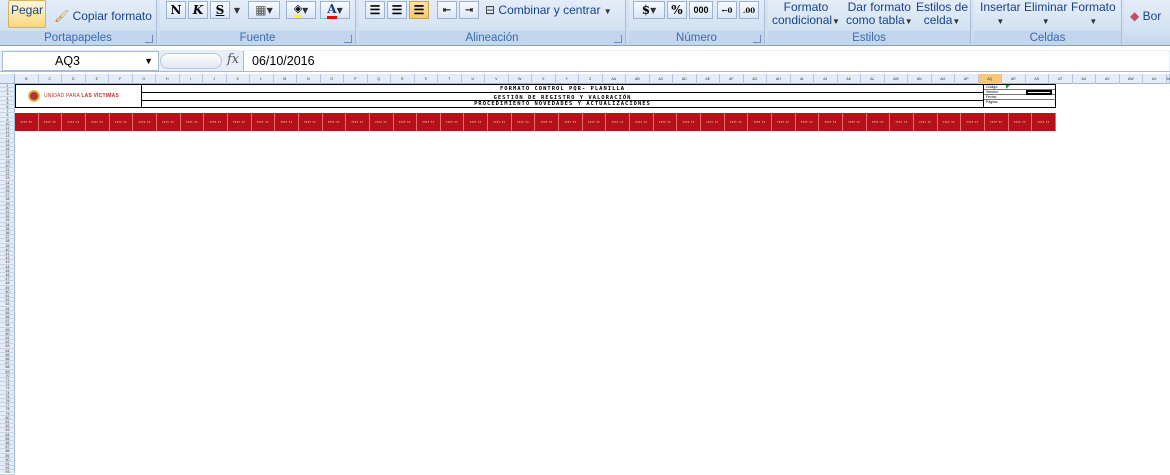 This screenshot has width=1170, height=475. Describe the element at coordinates (701, 10) in the screenshot. I see `thousands-button: 000` at that location.